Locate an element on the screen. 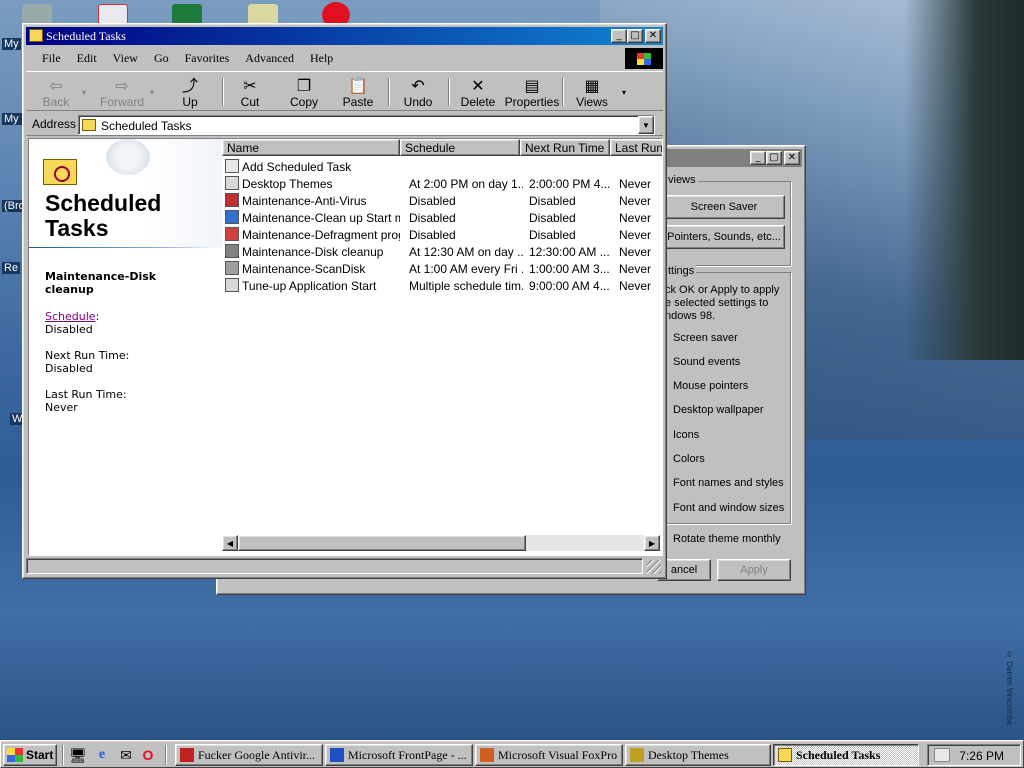 This screenshot has height=768, width=1024. setting-icons: Icons is located at coordinates (686, 435).